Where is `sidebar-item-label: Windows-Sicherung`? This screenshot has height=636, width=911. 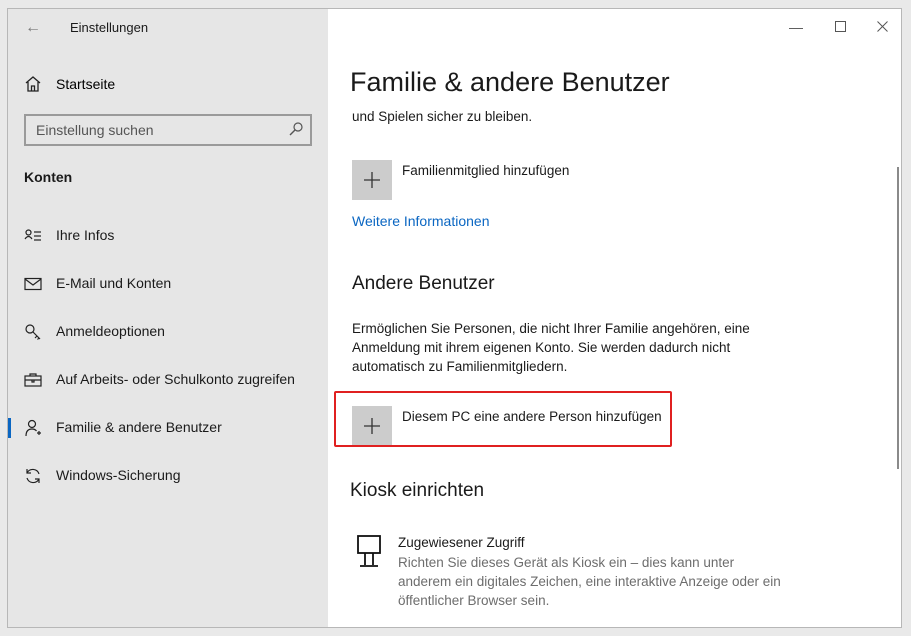 sidebar-item-label: Windows-Sicherung is located at coordinates (118, 475).